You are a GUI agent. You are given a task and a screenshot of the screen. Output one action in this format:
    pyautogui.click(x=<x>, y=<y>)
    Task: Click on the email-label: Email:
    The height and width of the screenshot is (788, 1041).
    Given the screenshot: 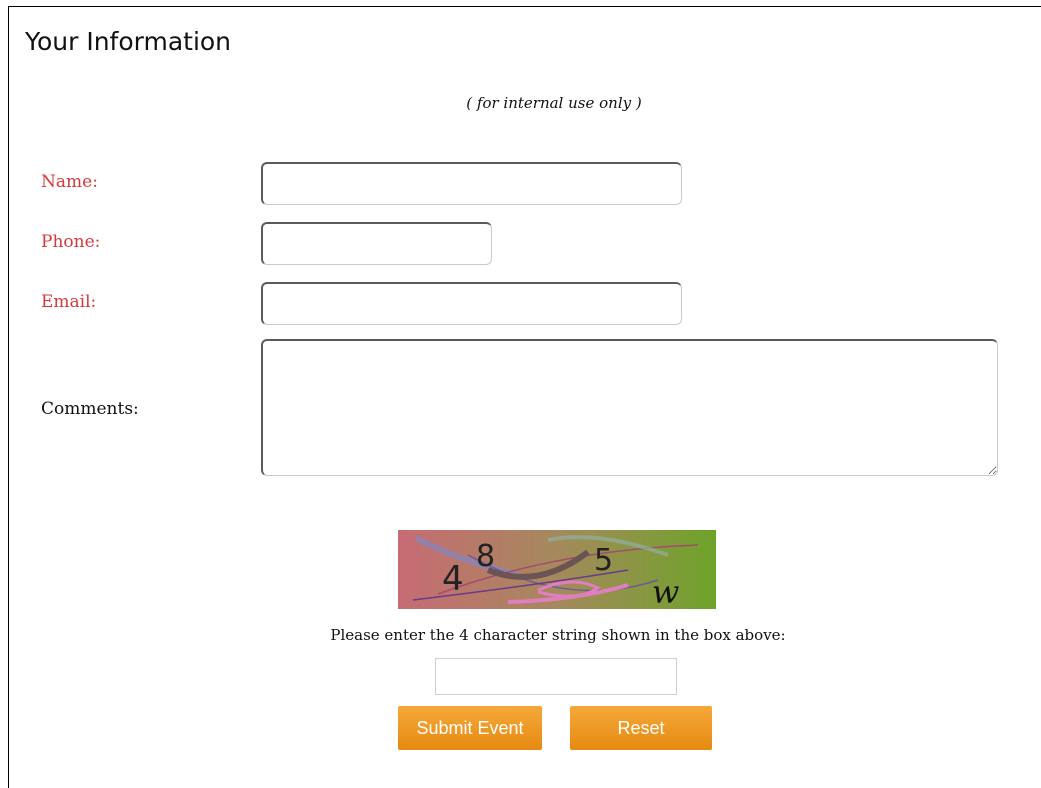 What is the action you would take?
    pyautogui.click(x=69, y=302)
    